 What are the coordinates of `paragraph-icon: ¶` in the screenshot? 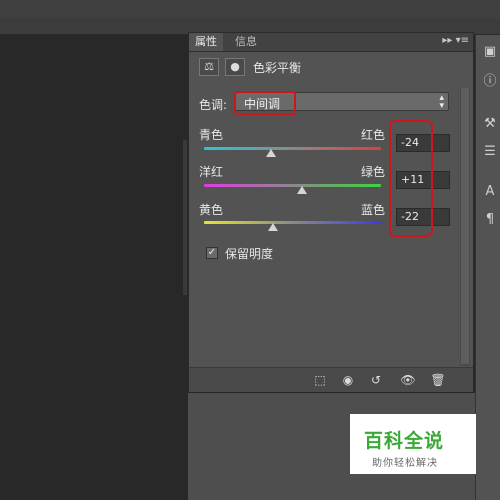 It's located at (490, 220).